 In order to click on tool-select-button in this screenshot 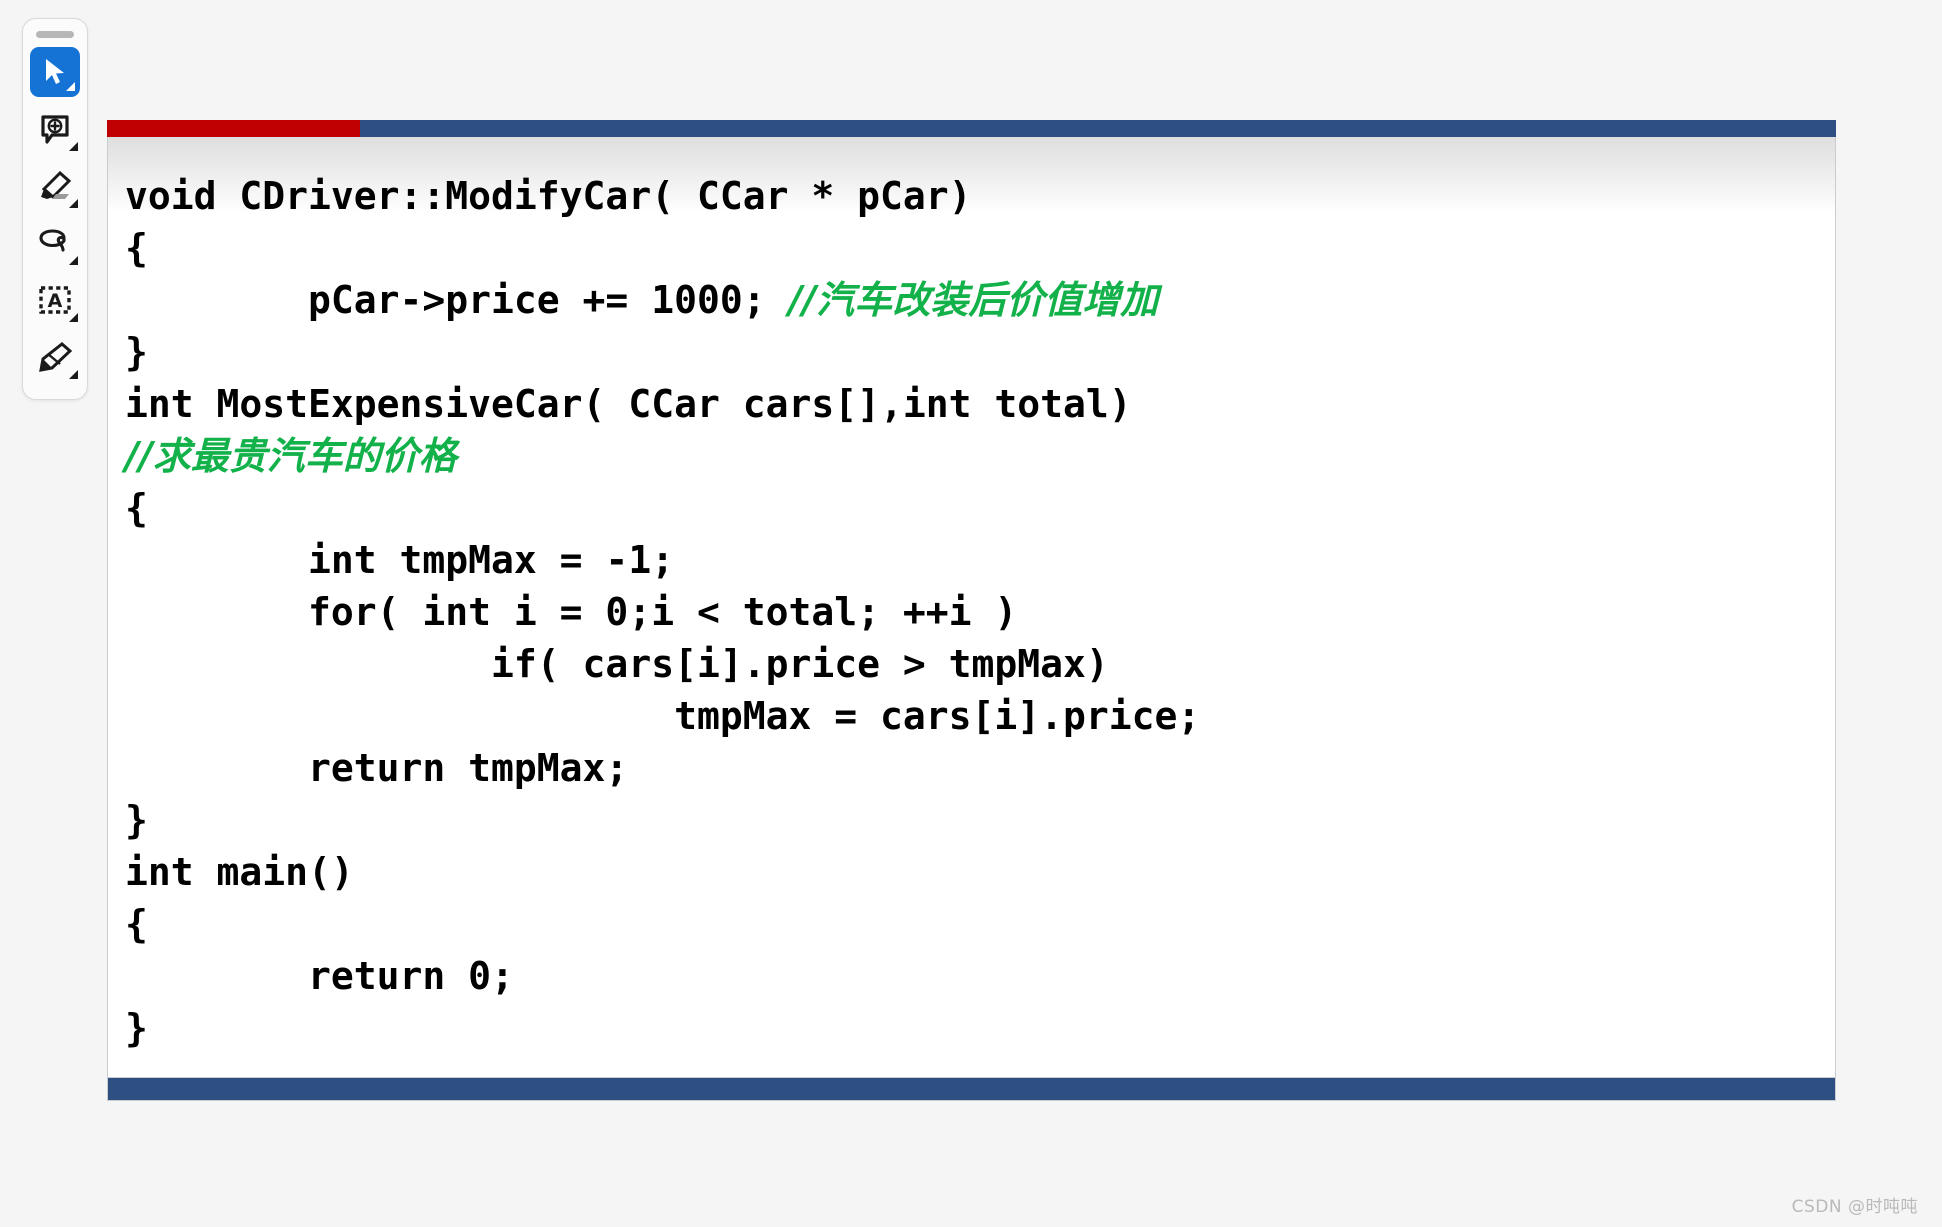, I will do `click(55, 72)`.